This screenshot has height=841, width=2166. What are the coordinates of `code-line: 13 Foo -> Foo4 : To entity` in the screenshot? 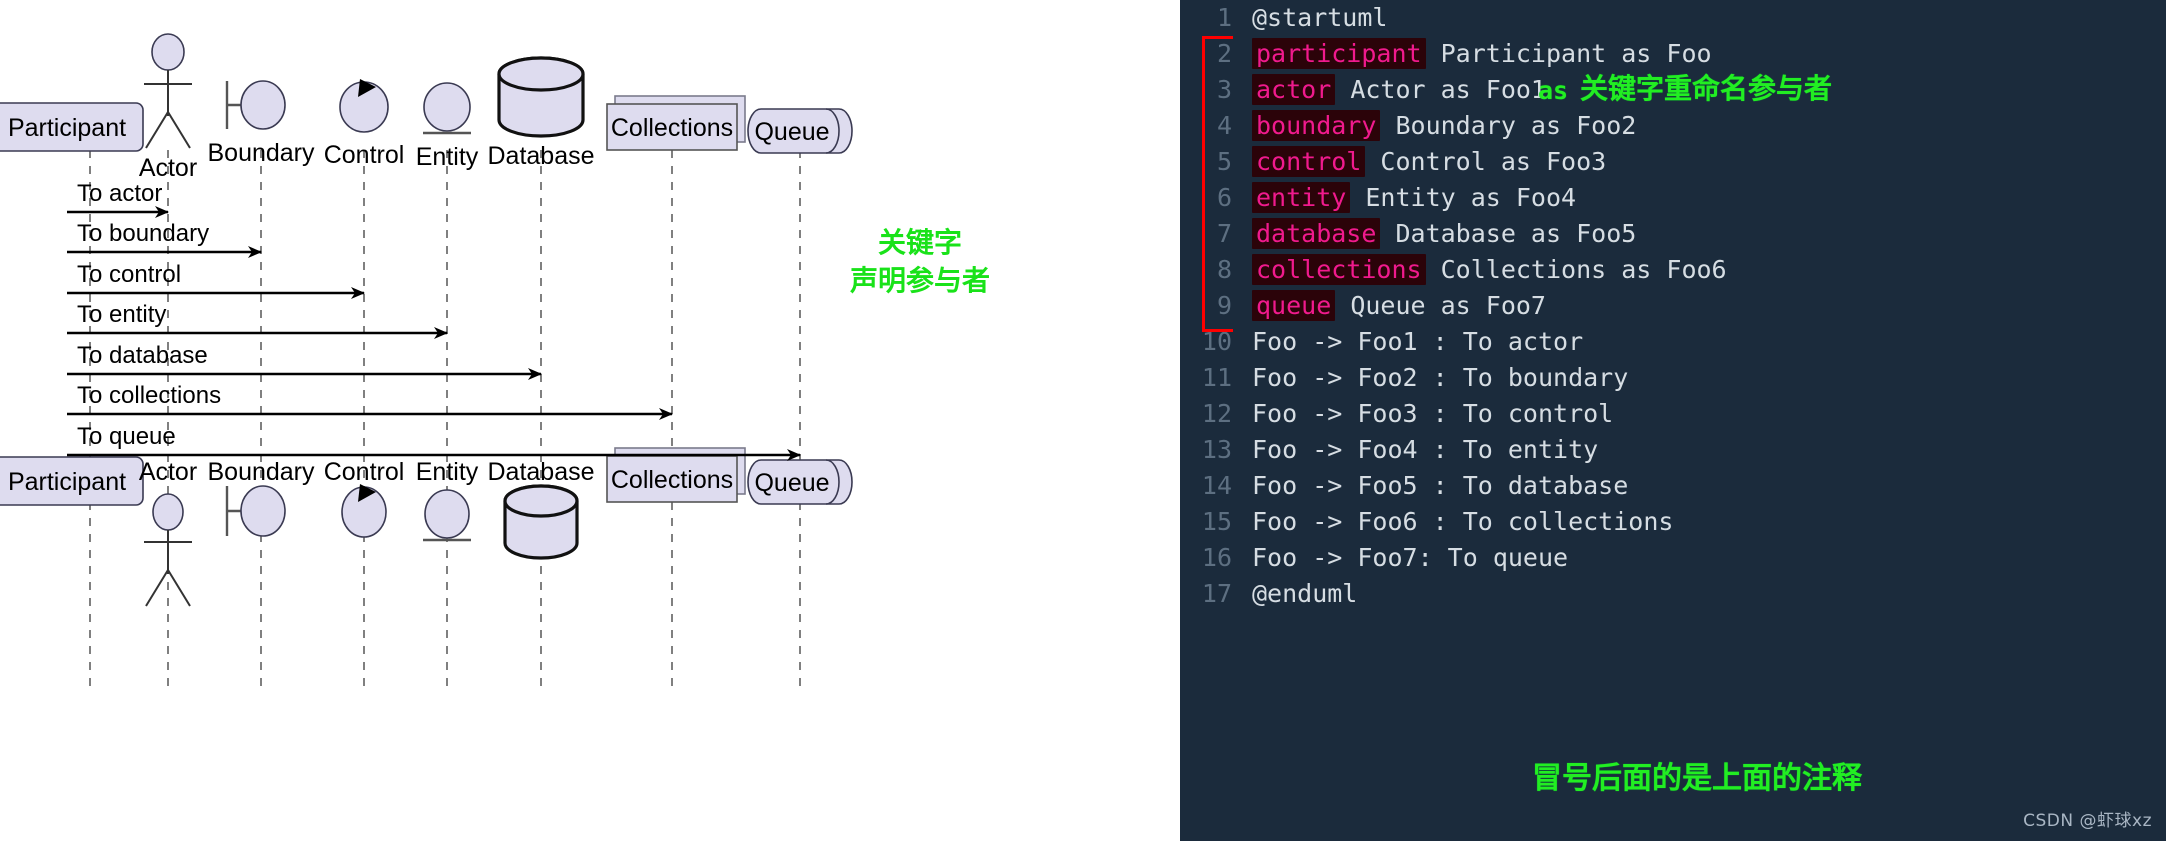 It's located at (1673, 450).